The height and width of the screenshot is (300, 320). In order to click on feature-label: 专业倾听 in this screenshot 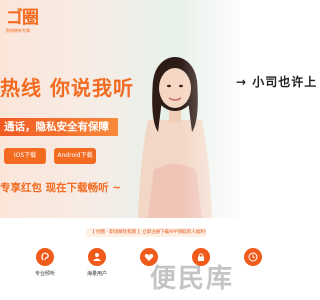, I will do `click(44, 274)`.